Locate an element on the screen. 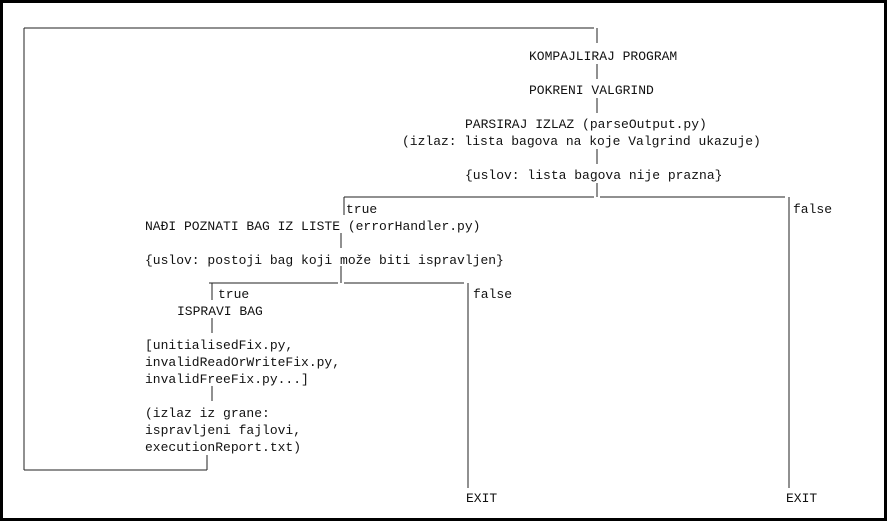  step-compile: KOMPAJLIRAJ PROGRAM is located at coordinates (603, 56).